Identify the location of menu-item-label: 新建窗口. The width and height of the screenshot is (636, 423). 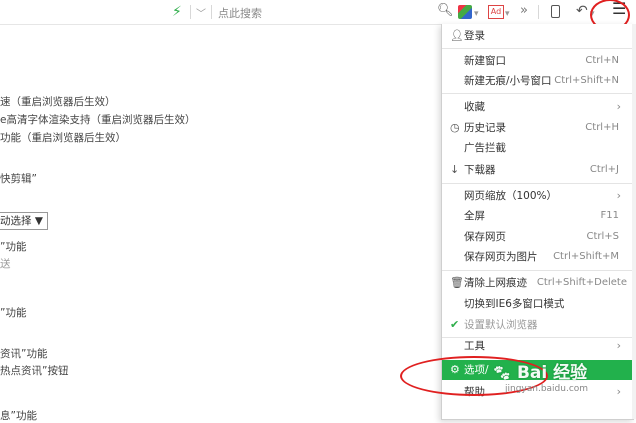
(485, 61).